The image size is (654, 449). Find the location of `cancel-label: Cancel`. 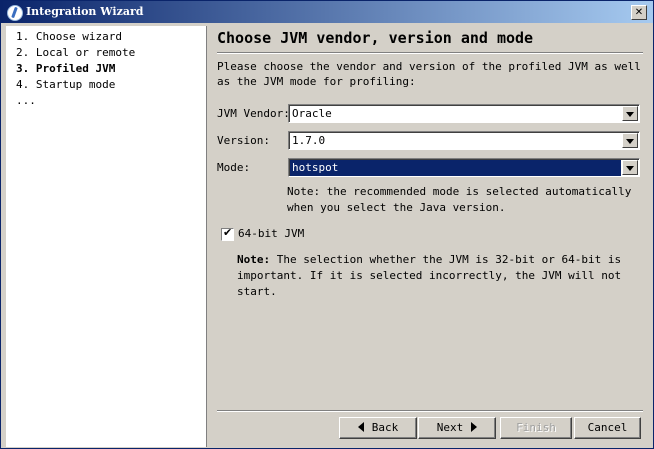

cancel-label: Cancel is located at coordinates (607, 427).